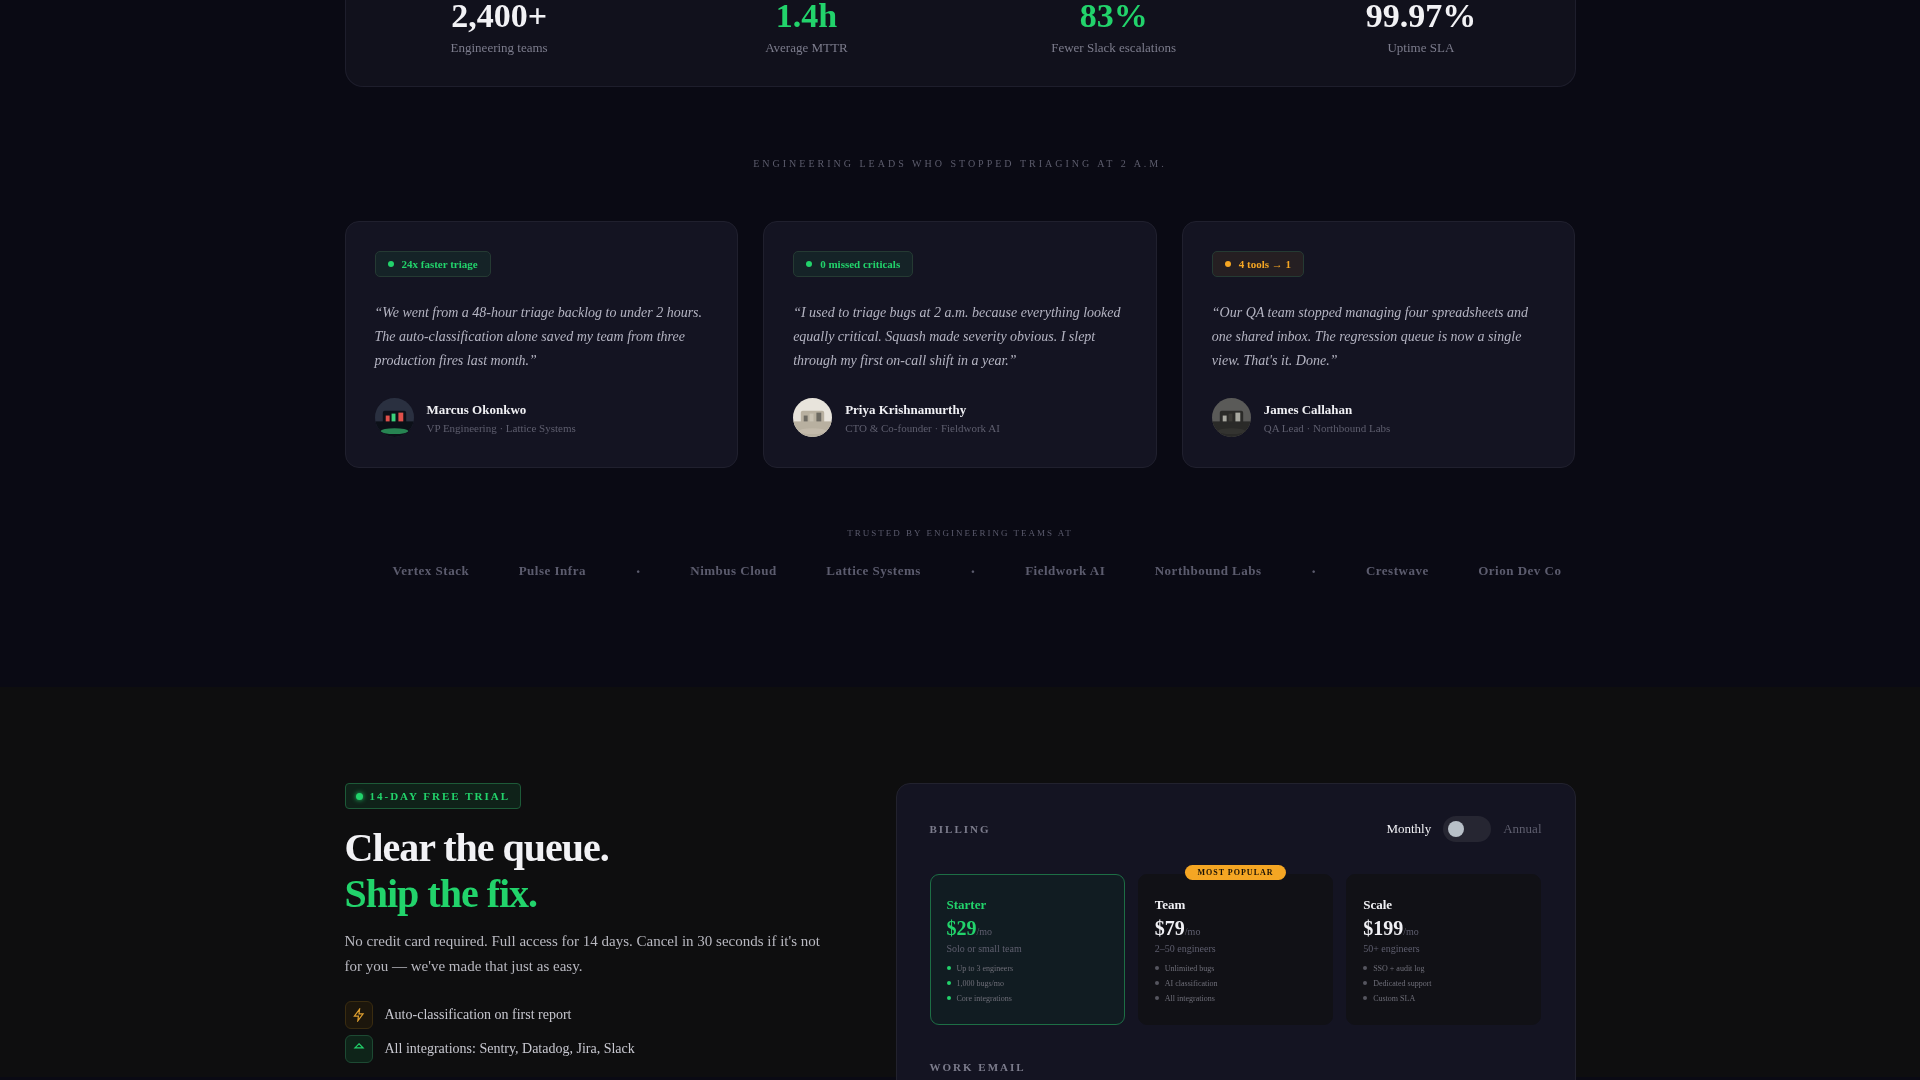 The height and width of the screenshot is (1080, 1920). What do you see at coordinates (1383, 928) in the screenshot?
I see `plan-price: $199` at bounding box center [1383, 928].